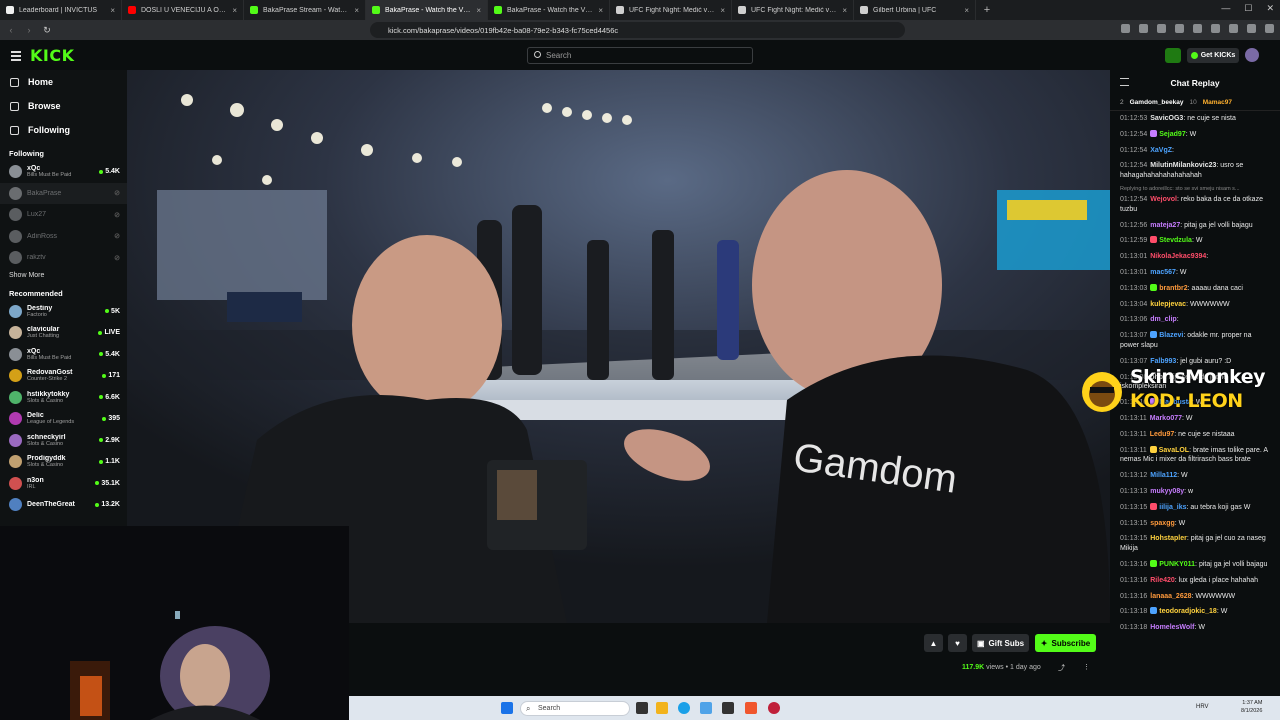  What do you see at coordinates (29, 30) in the screenshot?
I see `forward-icon: ›` at bounding box center [29, 30].